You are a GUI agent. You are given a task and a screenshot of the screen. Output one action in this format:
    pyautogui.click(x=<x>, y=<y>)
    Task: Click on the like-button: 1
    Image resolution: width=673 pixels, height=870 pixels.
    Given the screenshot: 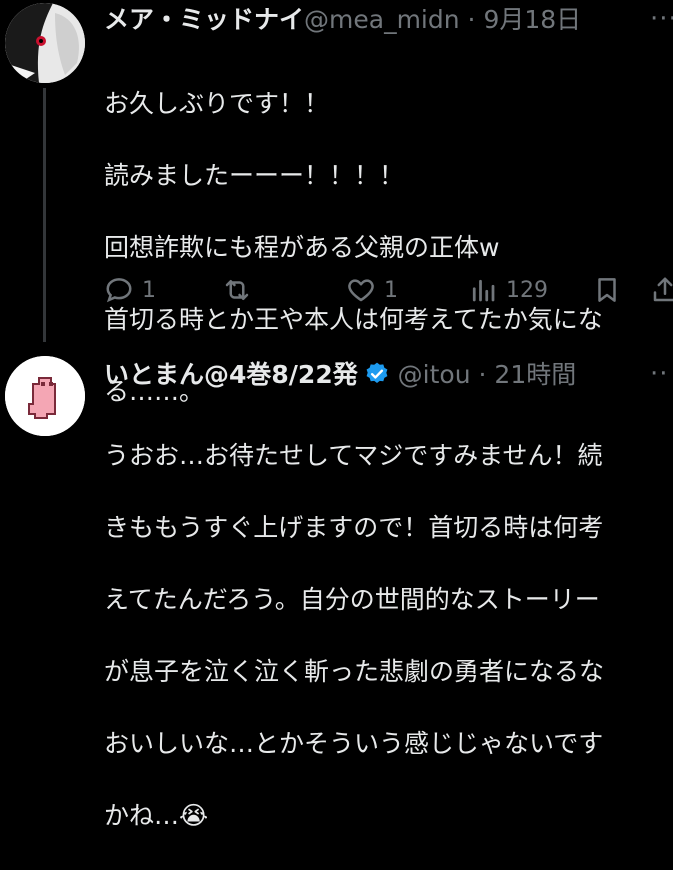 What is the action you would take?
    pyautogui.click(x=372, y=290)
    